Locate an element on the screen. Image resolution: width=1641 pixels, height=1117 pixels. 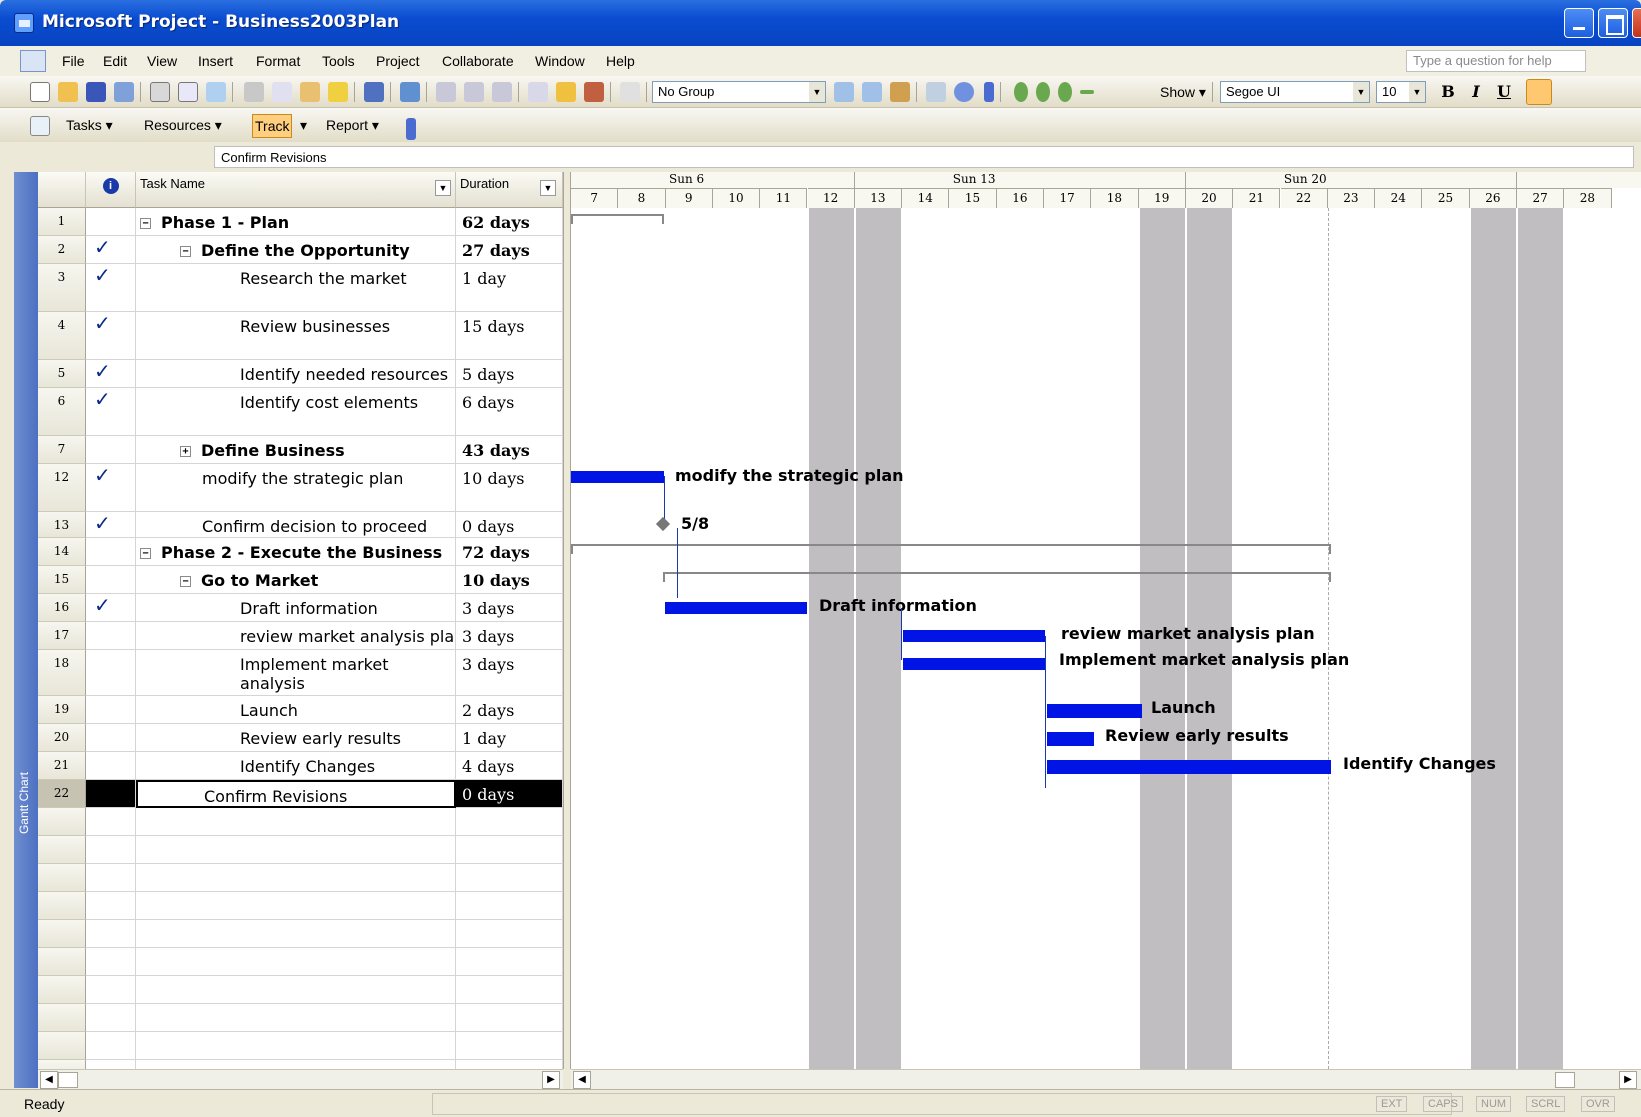
task-name-cell: Review early results is located at coordinates (296, 738).